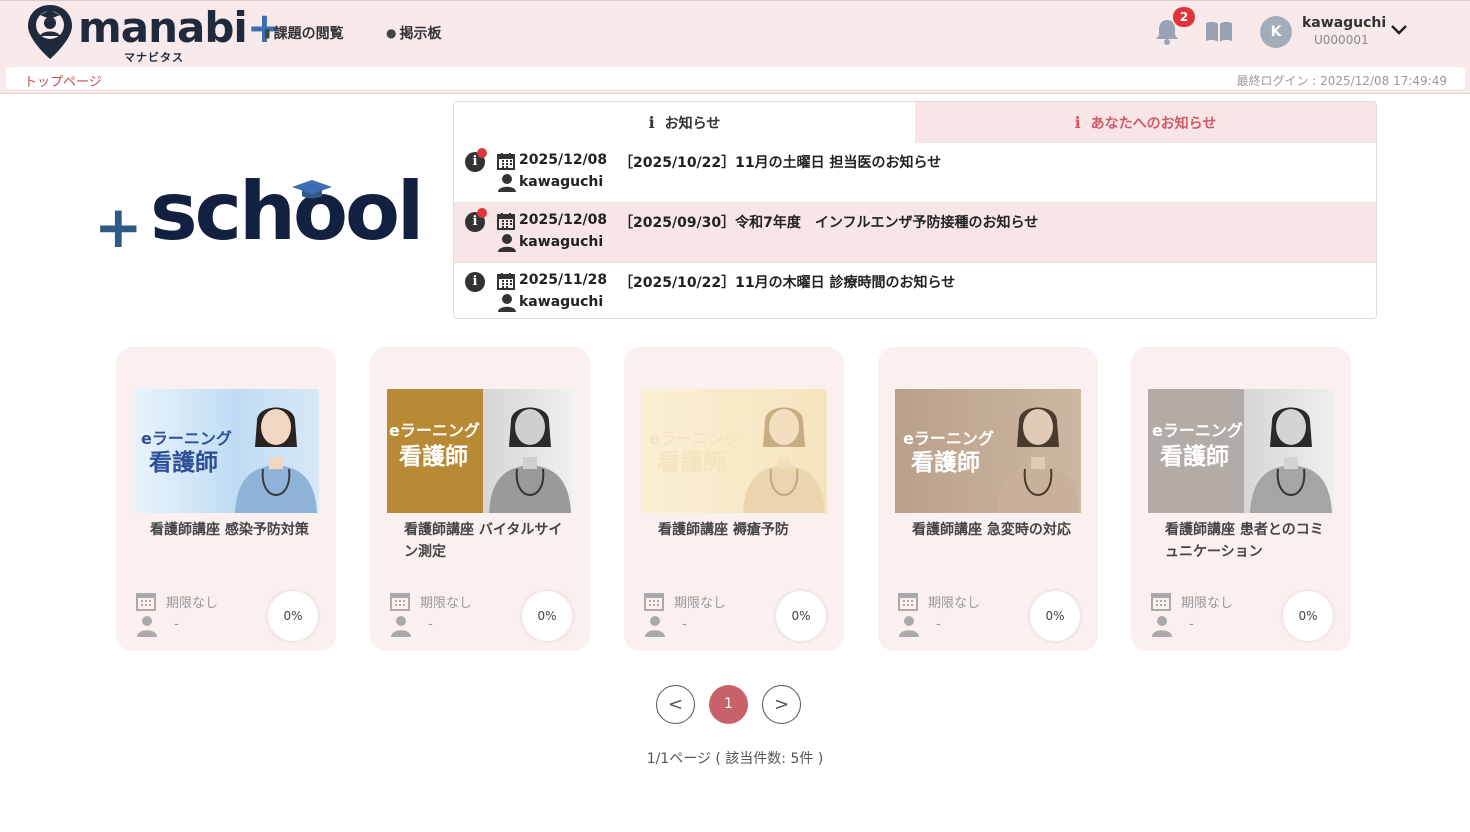 The width and height of the screenshot is (1470, 832). Describe the element at coordinates (675, 704) in the screenshot. I see `pagination-prev-button: <` at that location.